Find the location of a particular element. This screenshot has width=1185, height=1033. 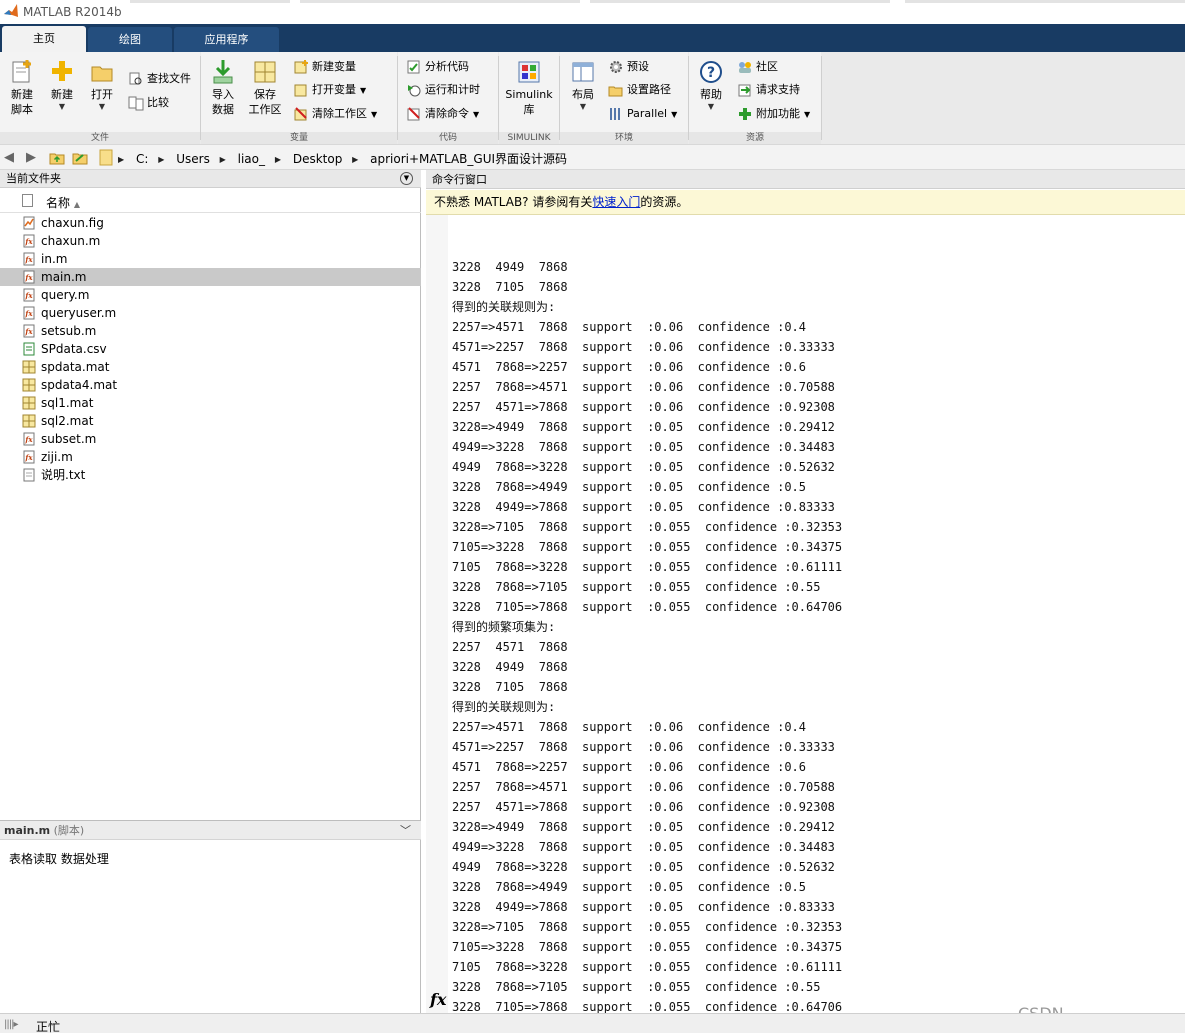

run-and-time-button: 运行和计时 is located at coordinates (443, 90).